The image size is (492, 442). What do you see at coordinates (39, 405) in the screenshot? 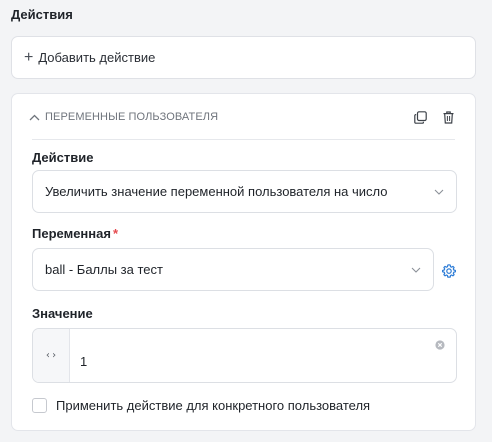
I see `specific-user-checkbox` at bounding box center [39, 405].